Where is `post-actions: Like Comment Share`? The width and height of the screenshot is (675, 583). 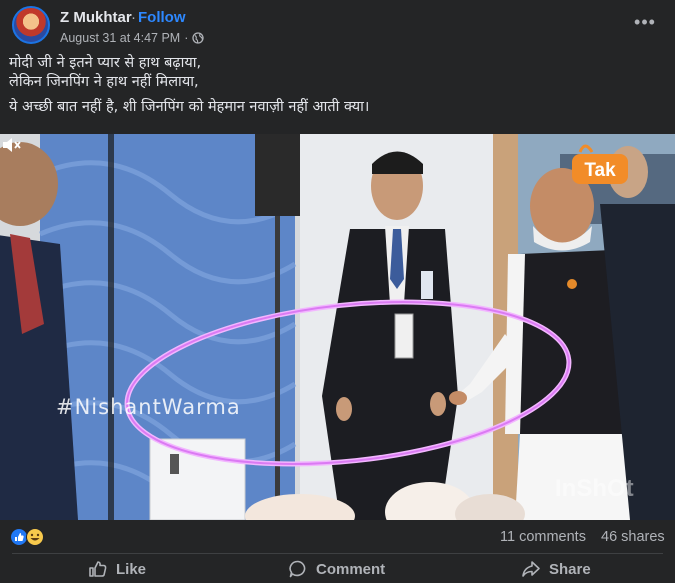 post-actions: Like Comment Share is located at coordinates (337, 569).